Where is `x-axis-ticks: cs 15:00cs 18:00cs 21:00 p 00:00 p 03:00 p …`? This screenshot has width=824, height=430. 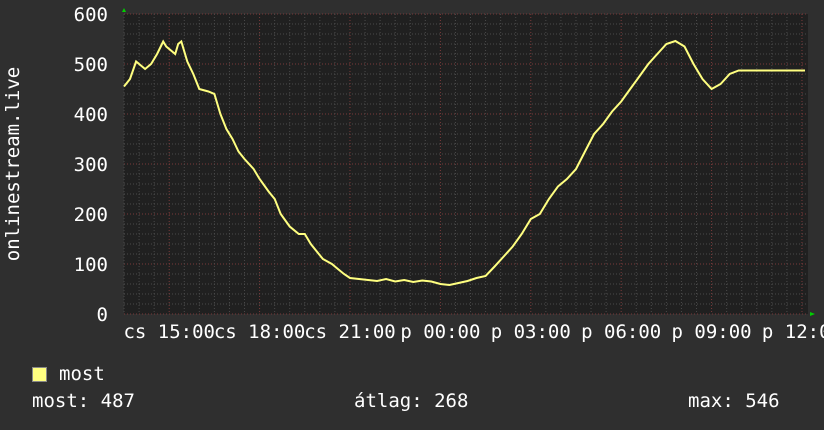 x-axis-ticks: cs 15:00cs 18:00cs 21:00 p 00:00 p 03:00 p … is located at coordinates (473, 332).